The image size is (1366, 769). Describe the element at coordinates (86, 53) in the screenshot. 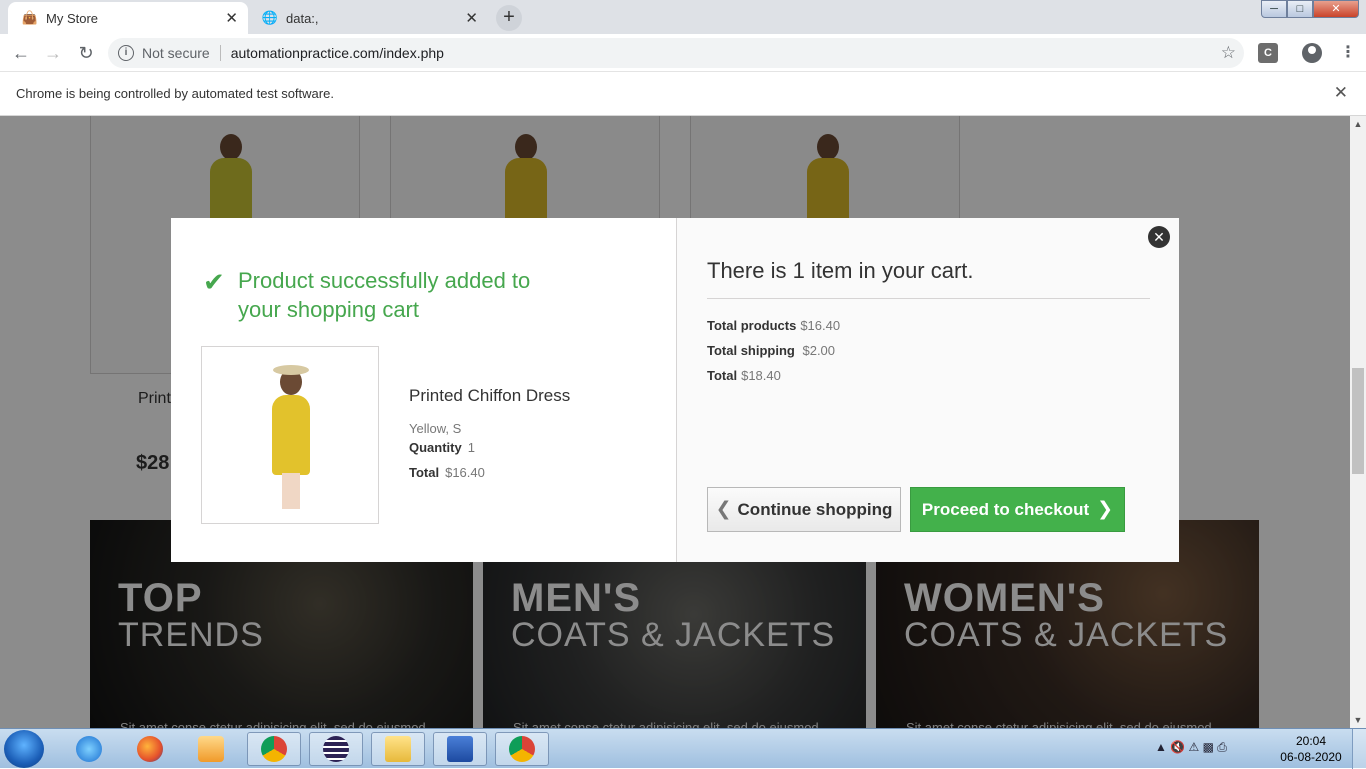

I see `reload-icon: ↻` at that location.